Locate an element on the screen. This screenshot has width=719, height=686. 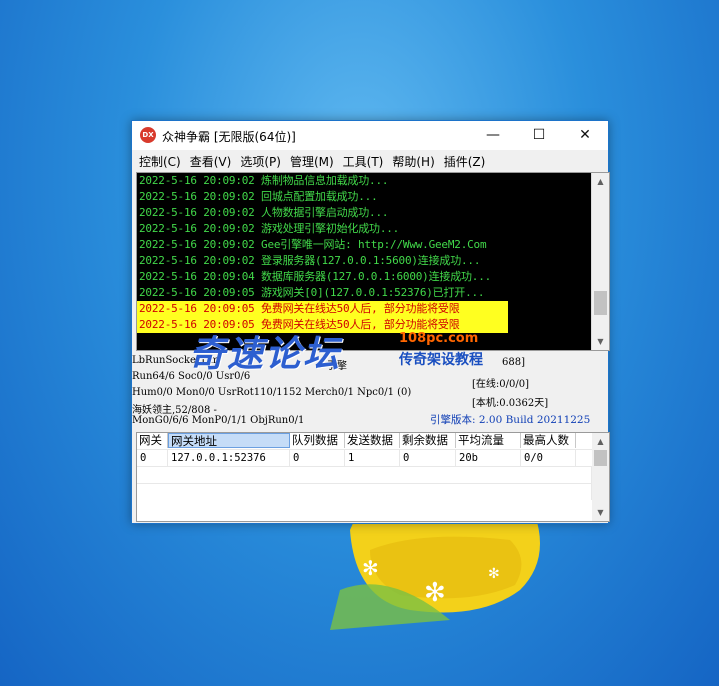
window-title: 众神争霸 [无限版(64位)] is located at coordinates (229, 137).